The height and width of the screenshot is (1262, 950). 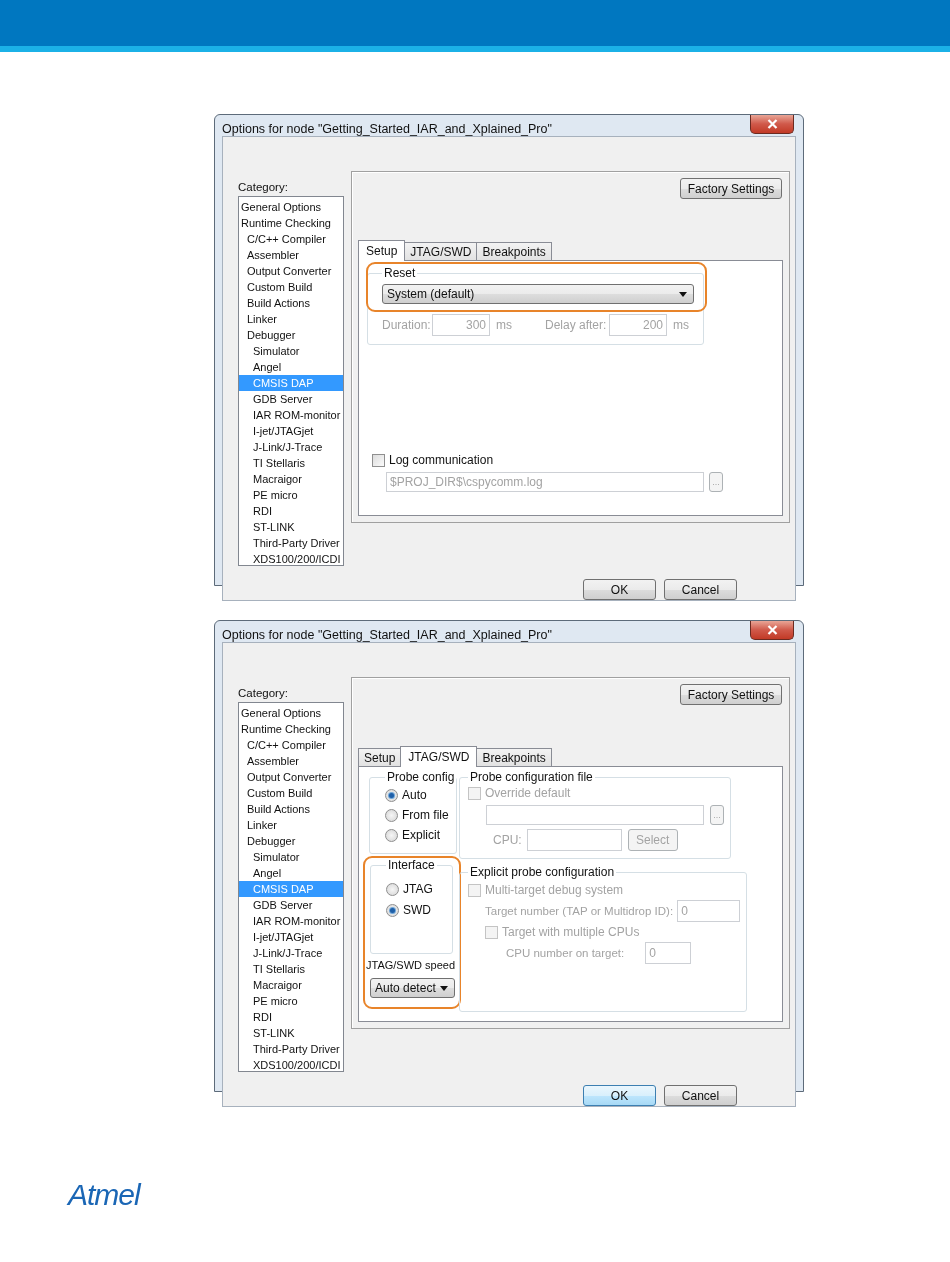 I want to click on field-label: CPU:, so click(x=507, y=840).